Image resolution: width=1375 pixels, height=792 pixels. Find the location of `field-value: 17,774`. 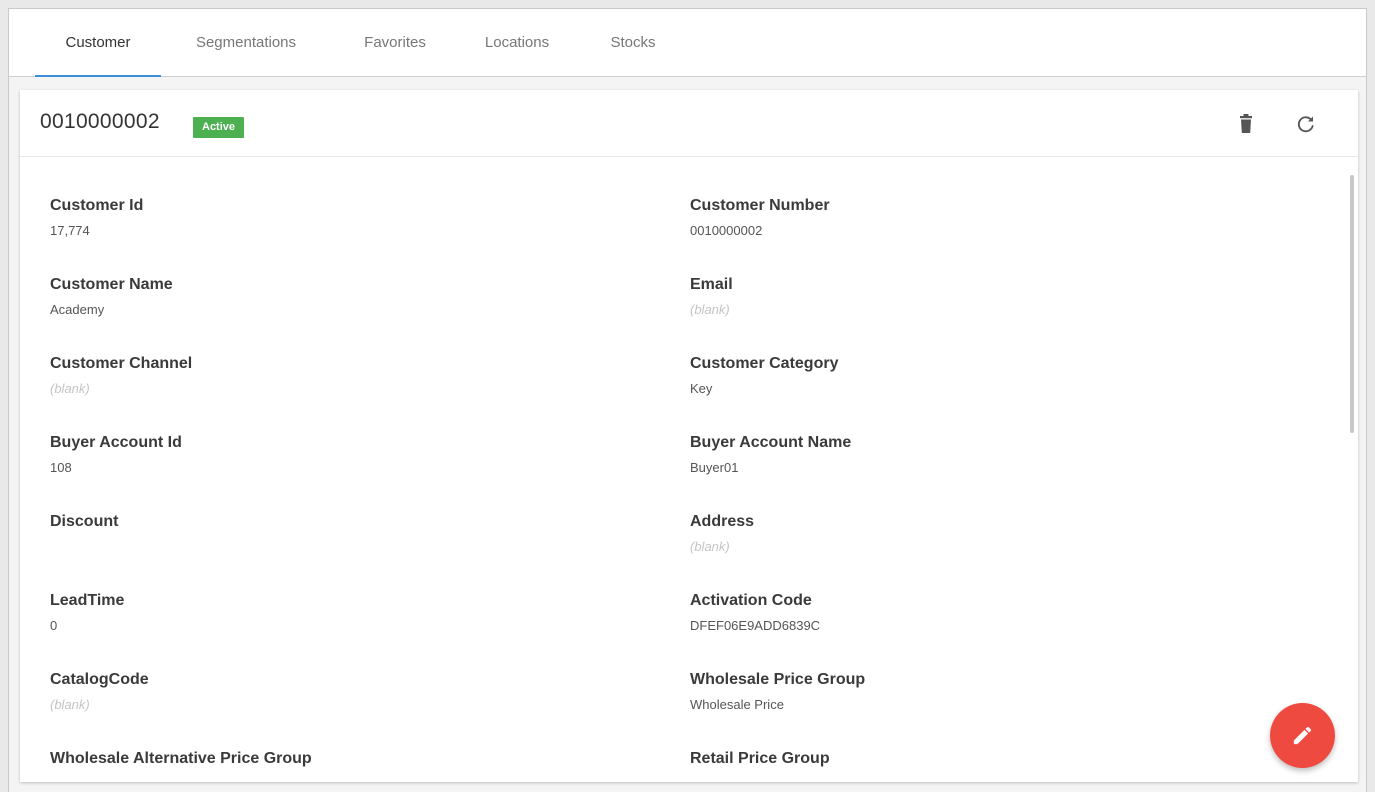

field-value: 17,774 is located at coordinates (70, 230).